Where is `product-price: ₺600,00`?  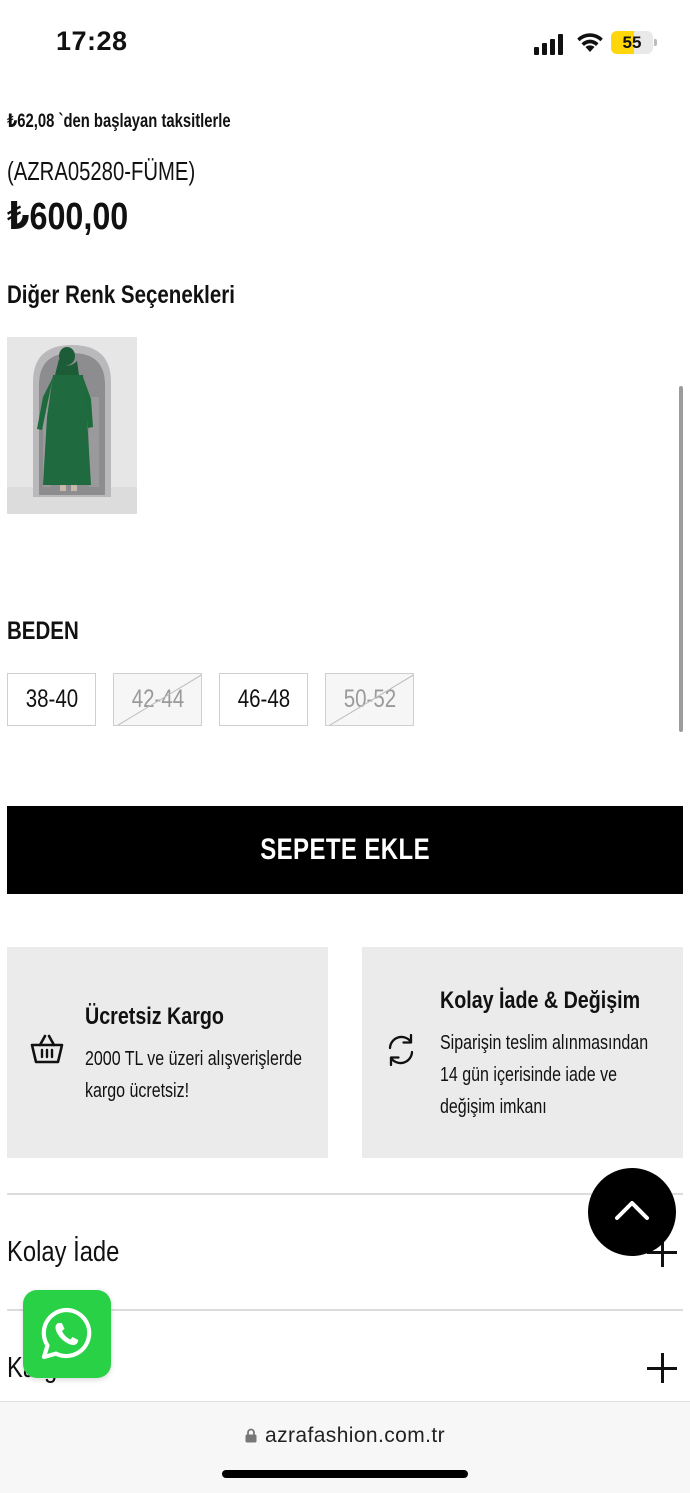 product-price: ₺600,00 is located at coordinates (68, 217).